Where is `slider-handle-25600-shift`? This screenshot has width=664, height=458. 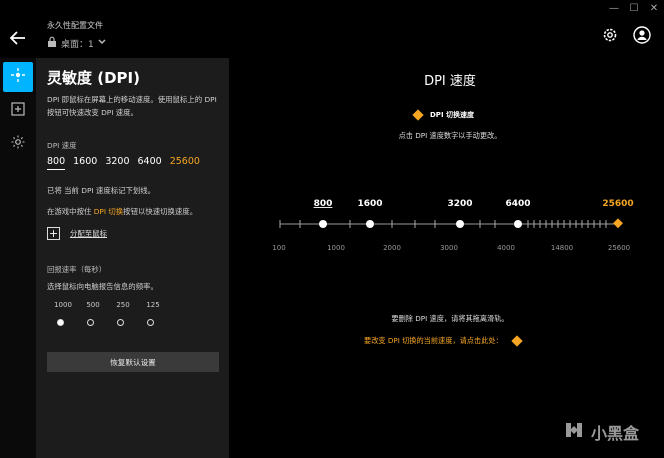 slider-handle-25600-shift is located at coordinates (618, 223).